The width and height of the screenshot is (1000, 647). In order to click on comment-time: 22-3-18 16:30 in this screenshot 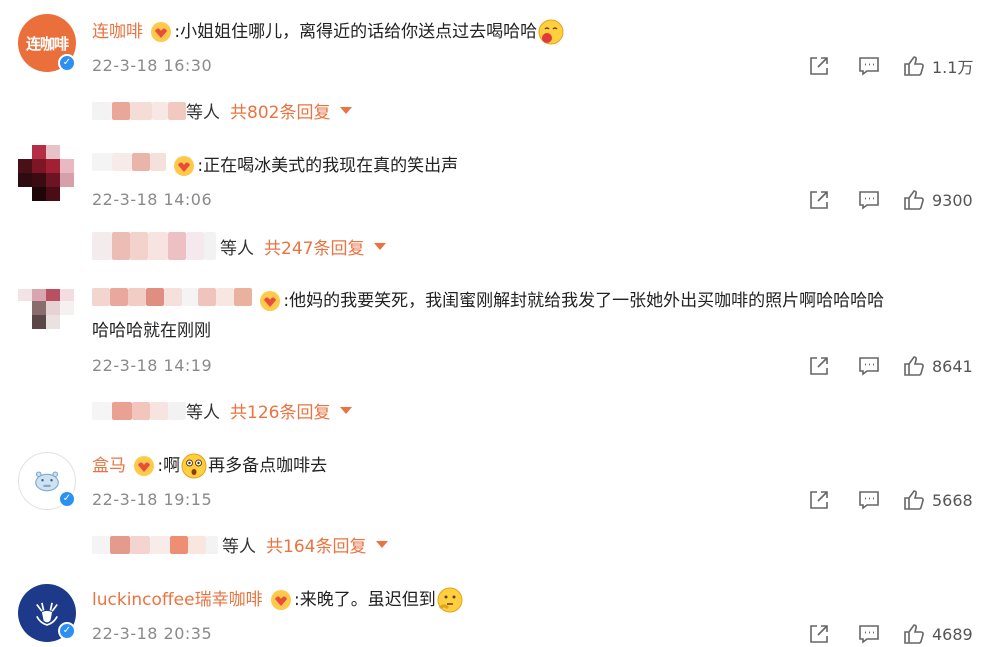, I will do `click(152, 65)`.